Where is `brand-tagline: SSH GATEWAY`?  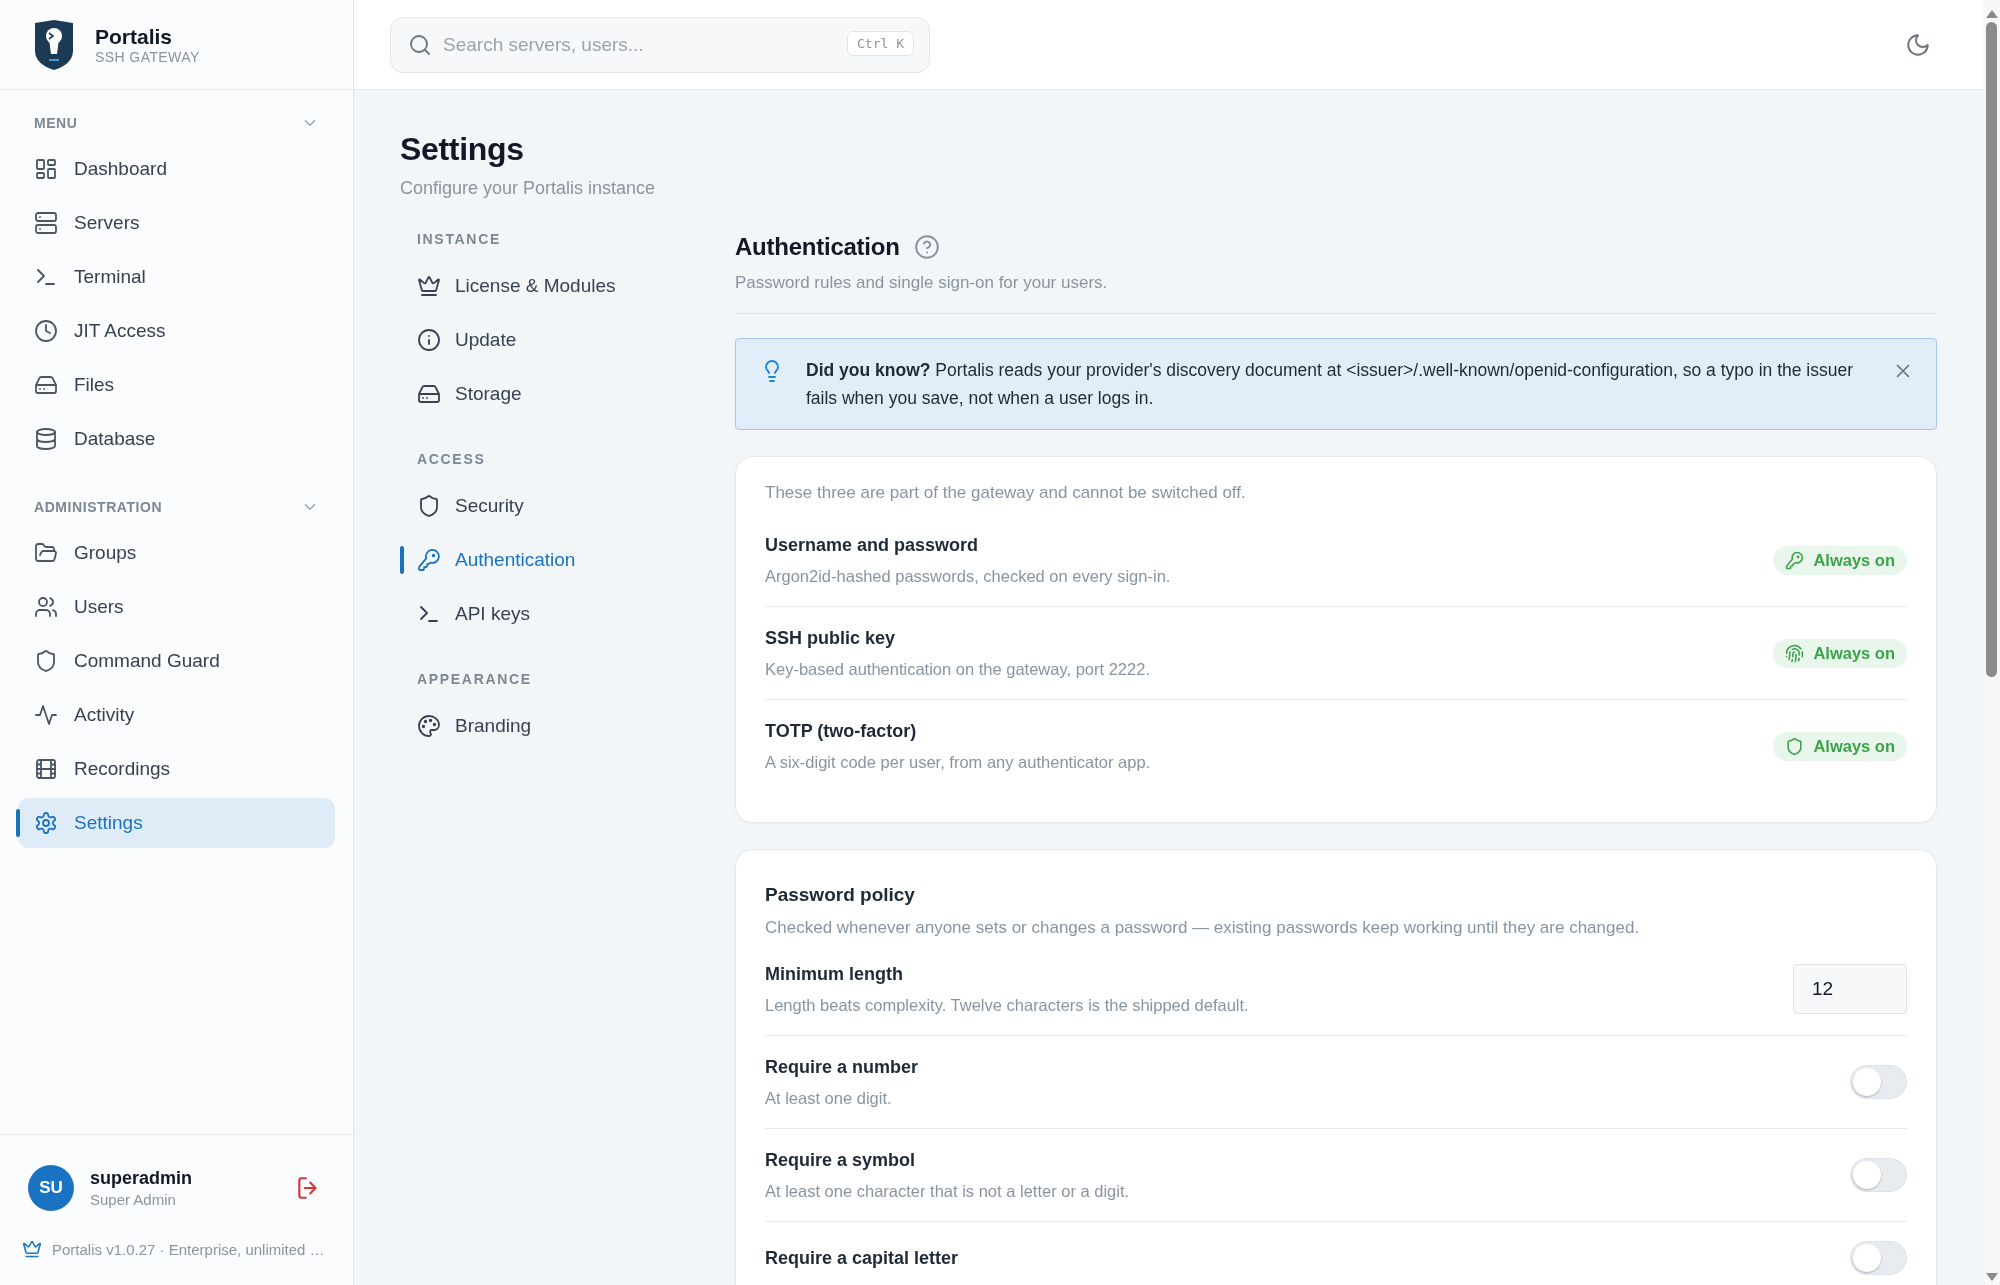
brand-tagline: SSH GATEWAY is located at coordinates (147, 56).